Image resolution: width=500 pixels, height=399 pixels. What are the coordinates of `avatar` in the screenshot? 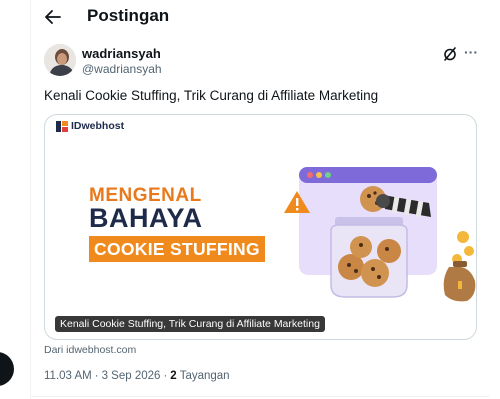 It's located at (60, 60).